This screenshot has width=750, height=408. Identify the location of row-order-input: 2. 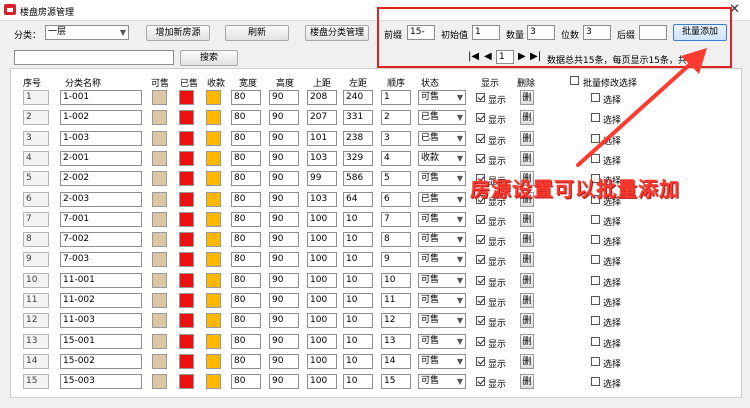
(396, 117).